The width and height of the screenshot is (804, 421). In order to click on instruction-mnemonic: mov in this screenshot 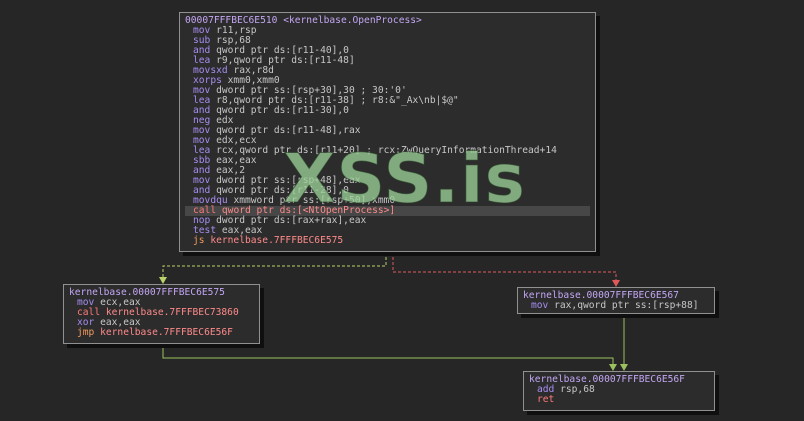, I will do `click(543, 305)`.